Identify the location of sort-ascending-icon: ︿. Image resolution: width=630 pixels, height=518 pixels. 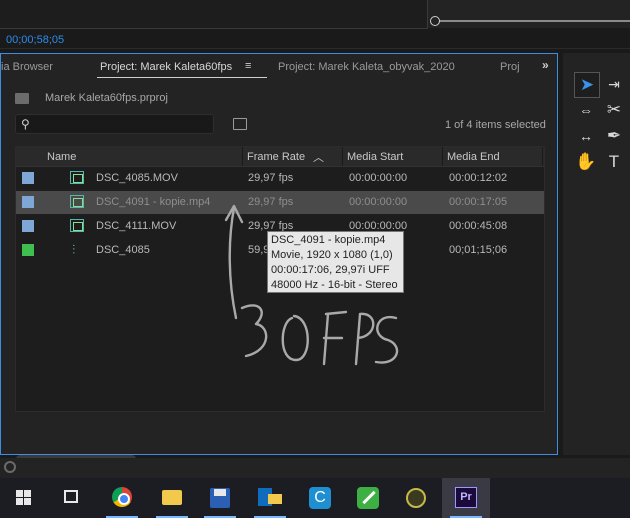
(318, 157).